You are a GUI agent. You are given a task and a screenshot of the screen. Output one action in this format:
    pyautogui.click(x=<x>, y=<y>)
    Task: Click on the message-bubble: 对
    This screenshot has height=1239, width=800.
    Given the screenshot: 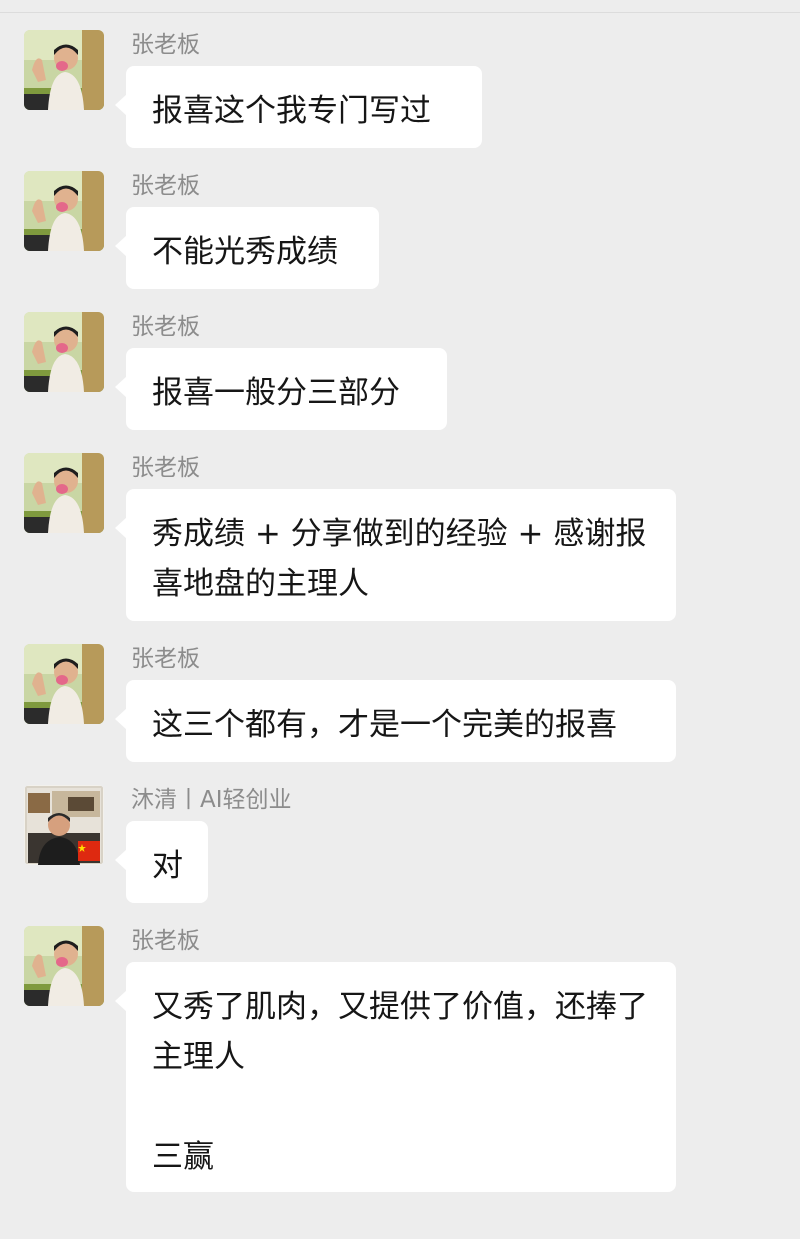 What is the action you would take?
    pyautogui.click(x=161, y=862)
    